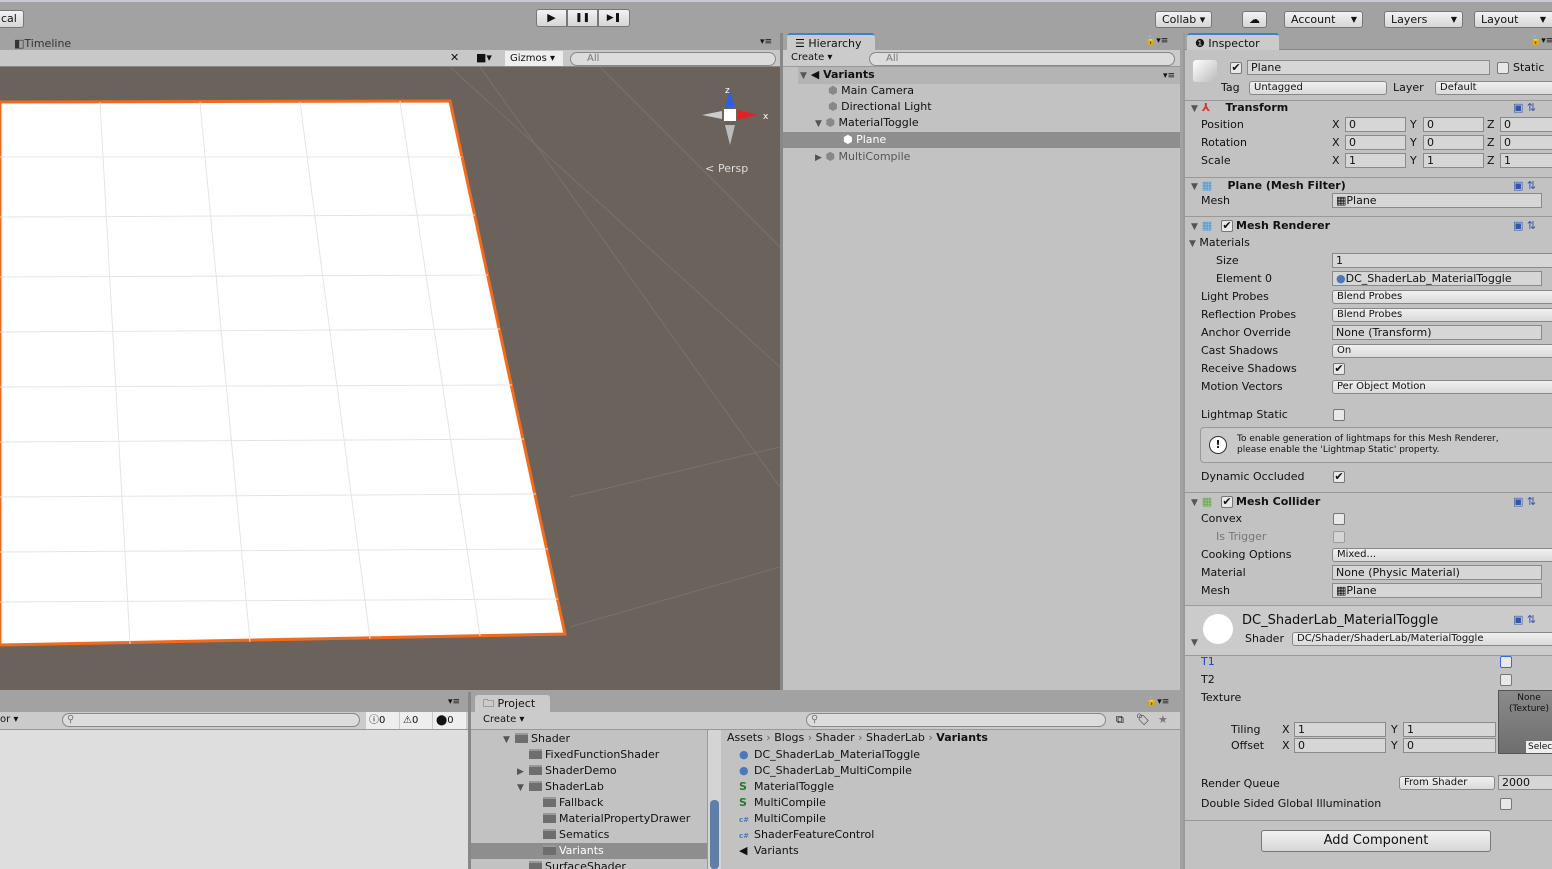 Image resolution: width=1552 pixels, height=869 pixels. What do you see at coordinates (829, 755) in the screenshot?
I see `project-file-item: ● DC_ShaderLab_MaterialToggle` at bounding box center [829, 755].